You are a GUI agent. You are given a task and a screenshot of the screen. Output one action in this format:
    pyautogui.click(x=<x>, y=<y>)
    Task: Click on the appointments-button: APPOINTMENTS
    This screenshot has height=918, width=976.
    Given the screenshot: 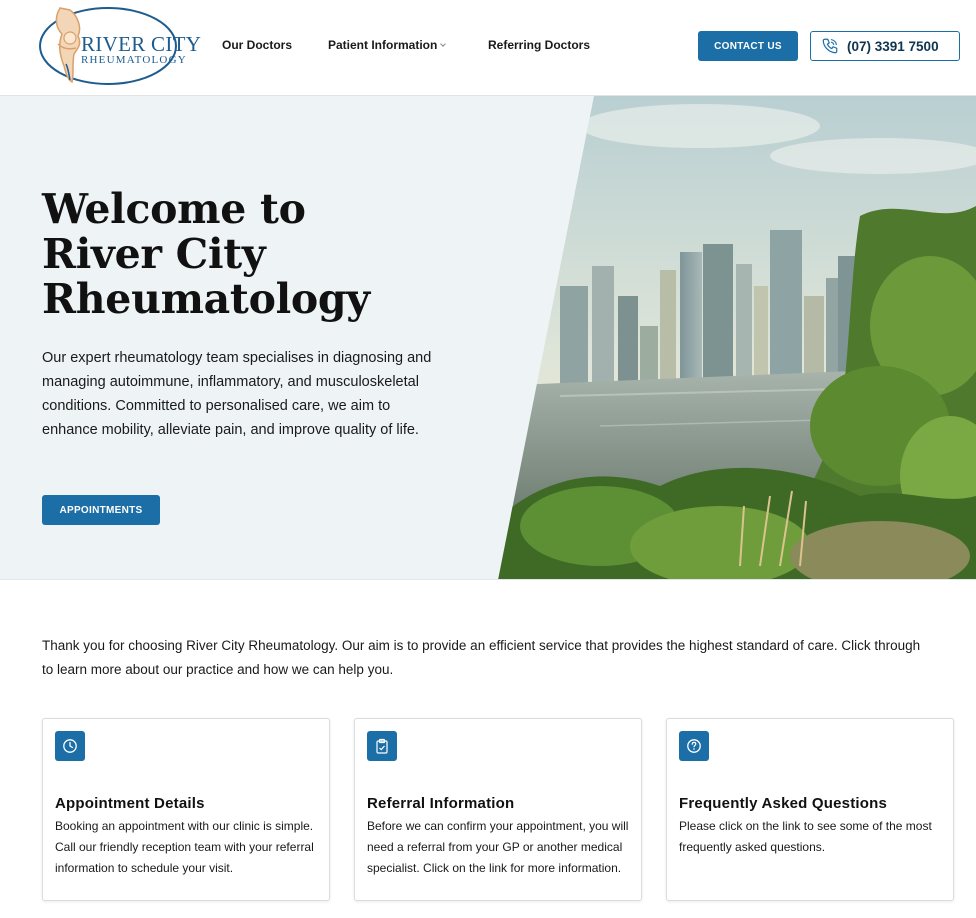 What is the action you would take?
    pyautogui.click(x=101, y=510)
    